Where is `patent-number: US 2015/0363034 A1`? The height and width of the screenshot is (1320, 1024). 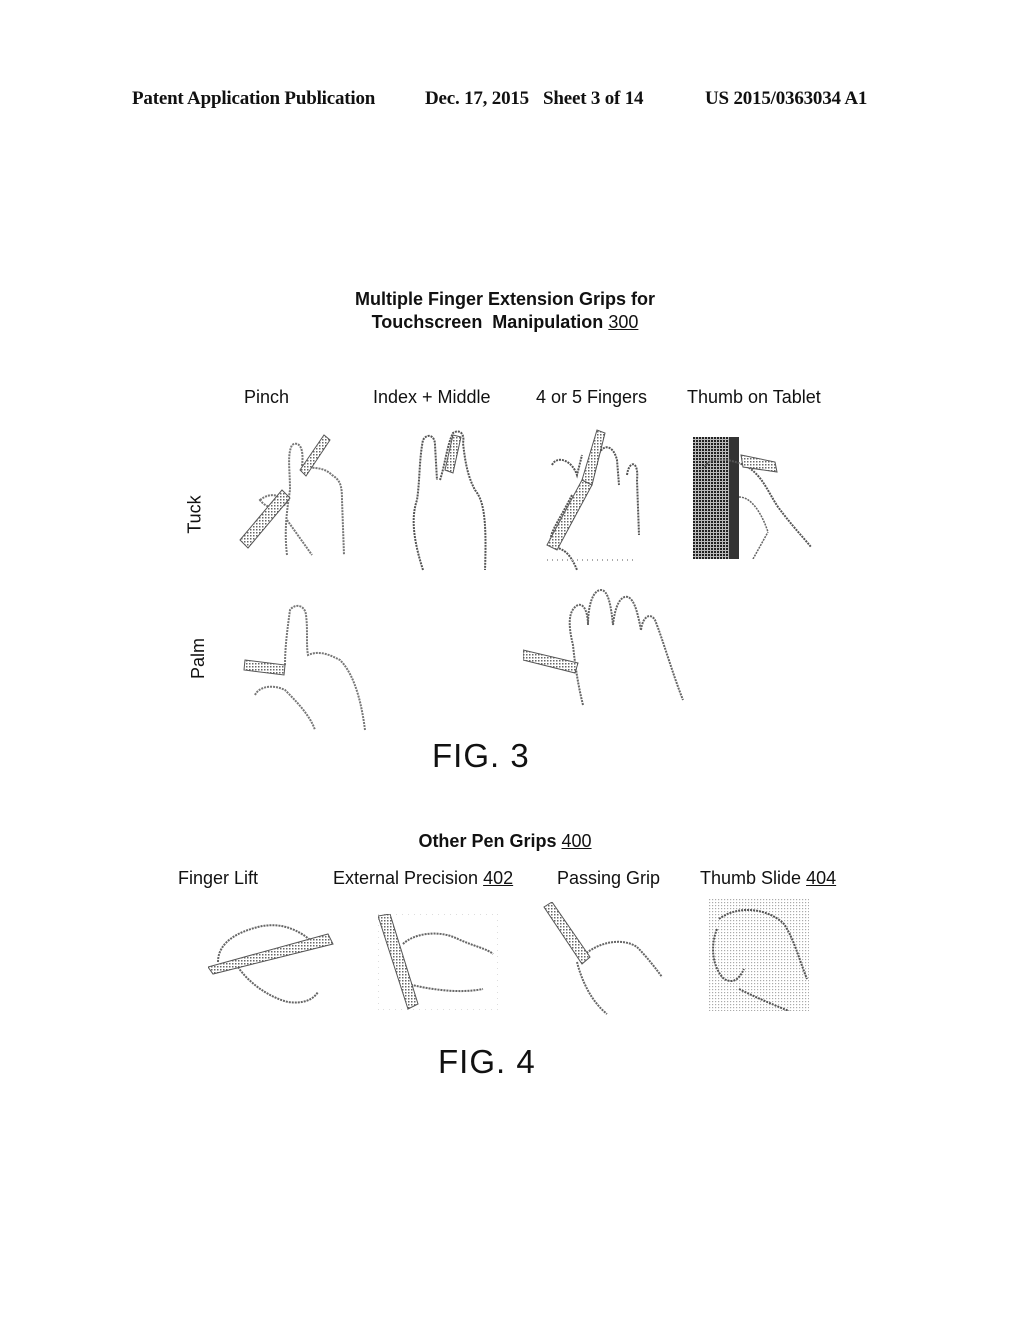 patent-number: US 2015/0363034 A1 is located at coordinates (786, 98).